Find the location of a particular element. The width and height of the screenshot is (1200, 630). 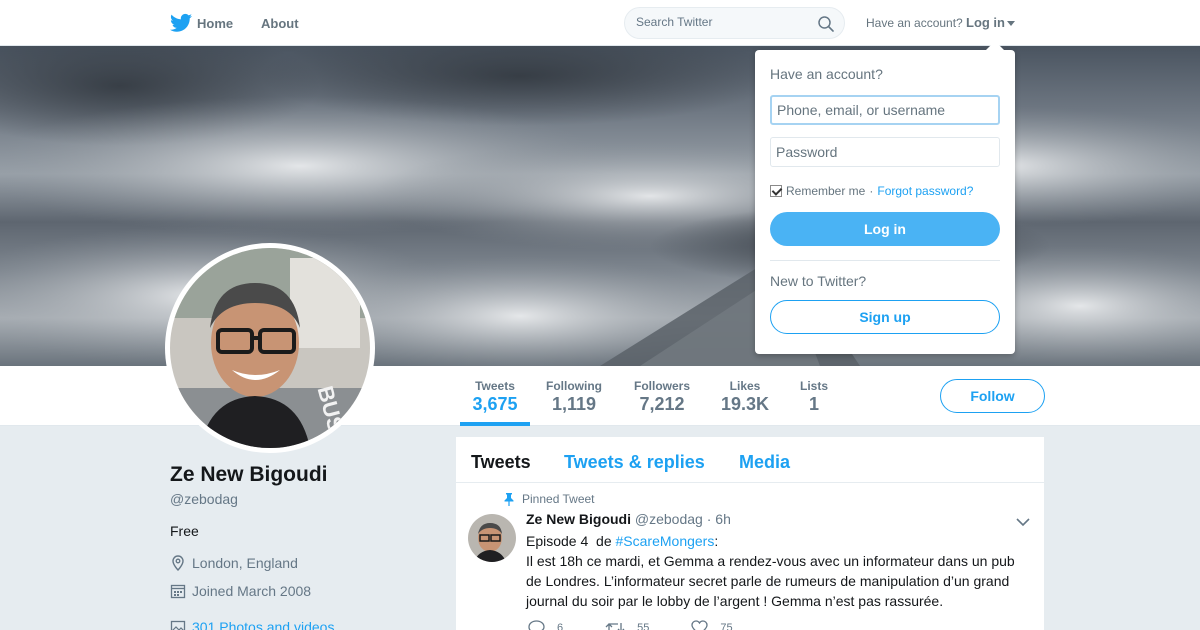

tweet-avatar-photo is located at coordinates (492, 538).